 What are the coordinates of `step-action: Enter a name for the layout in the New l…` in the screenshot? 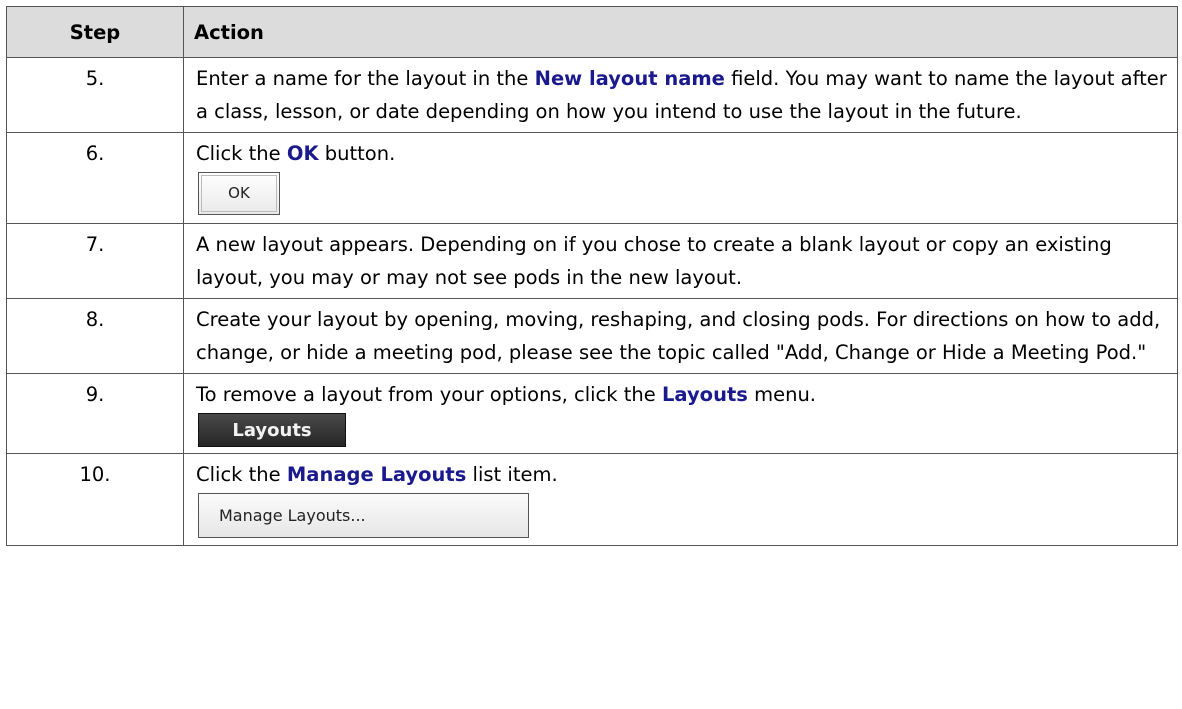 It's located at (680, 95).